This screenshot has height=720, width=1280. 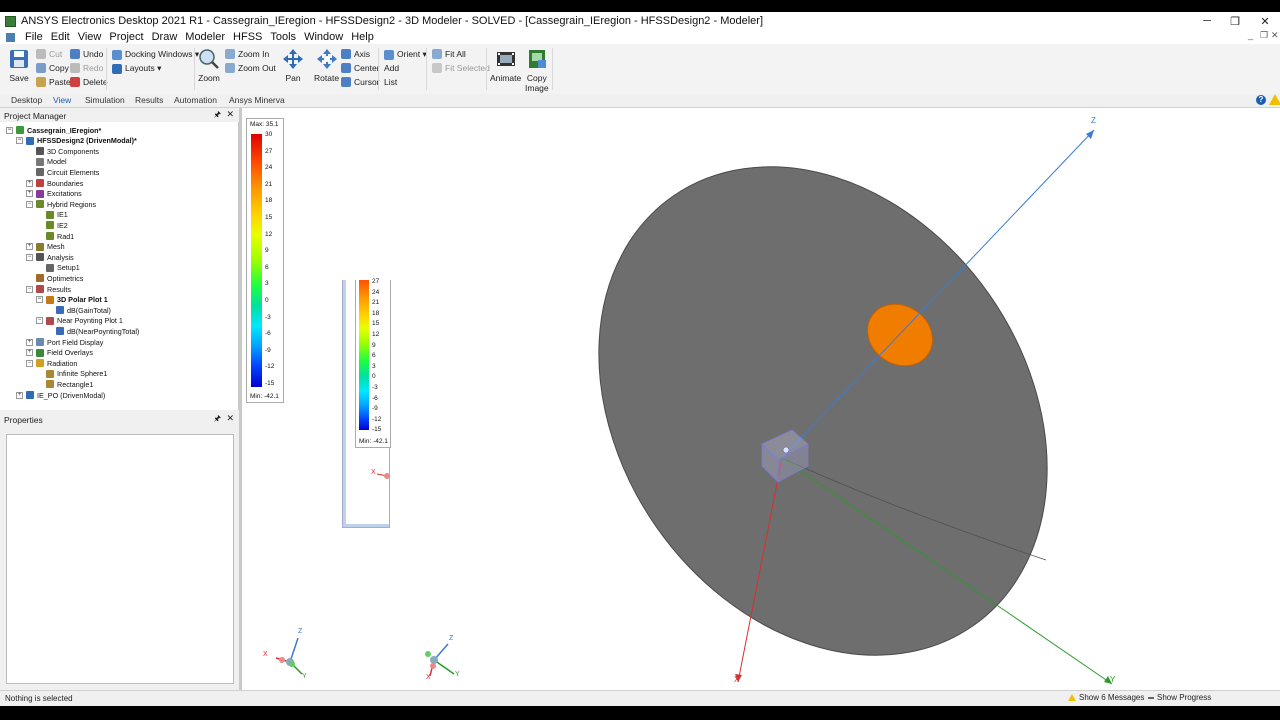 What do you see at coordinates (58, 268) in the screenshot?
I see `tree-node: Setup1` at bounding box center [58, 268].